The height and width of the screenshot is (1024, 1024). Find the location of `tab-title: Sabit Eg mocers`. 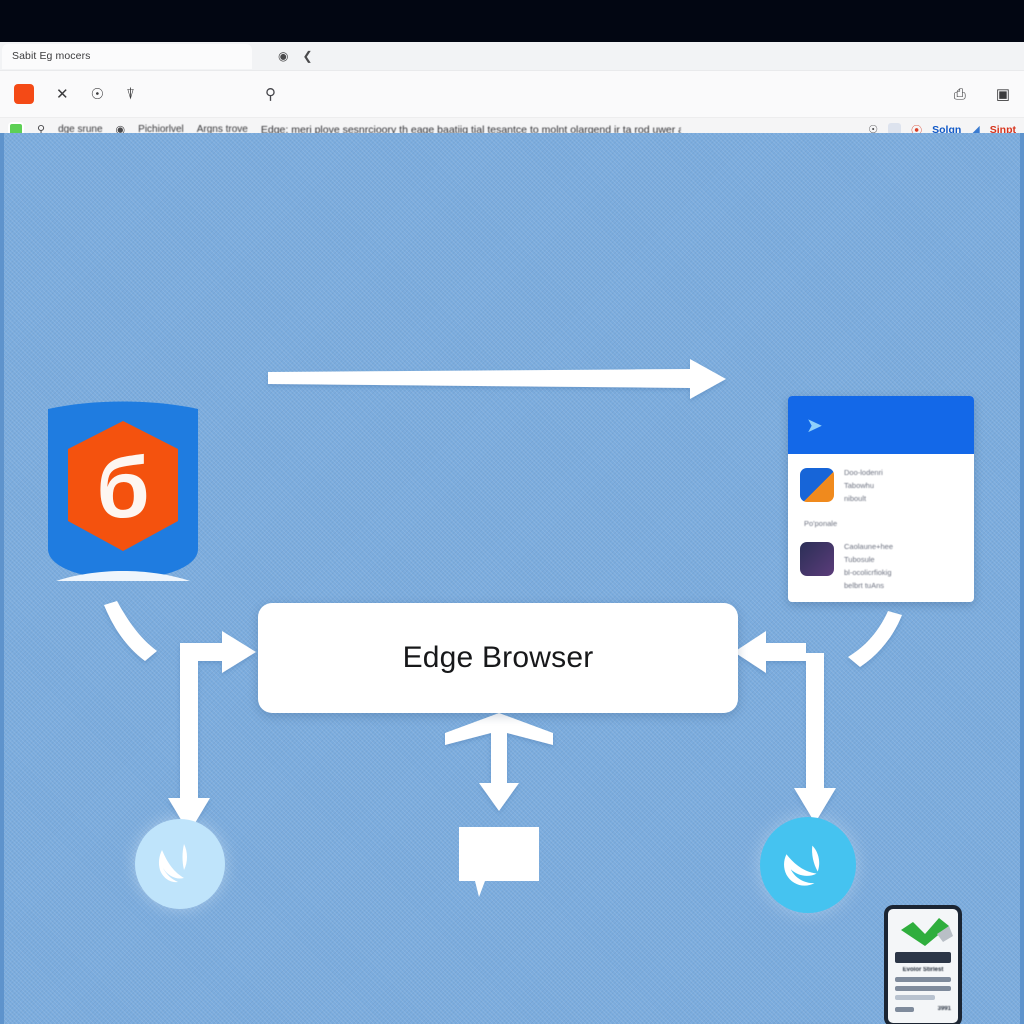

tab-title: Sabit Eg mocers is located at coordinates (51, 56).